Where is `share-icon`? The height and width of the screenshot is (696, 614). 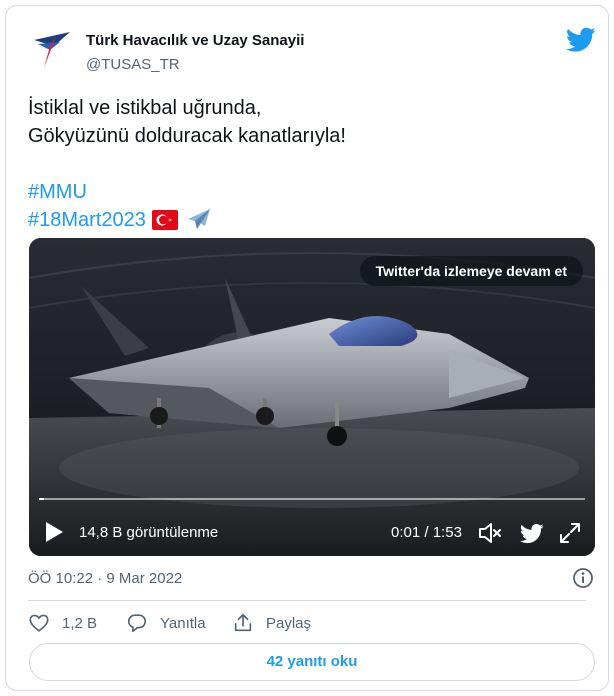 share-icon is located at coordinates (243, 622).